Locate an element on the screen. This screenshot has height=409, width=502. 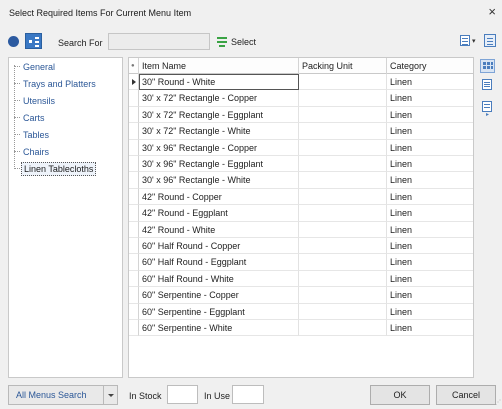
form-layout-icon: ▸ is located at coordinates (487, 109).